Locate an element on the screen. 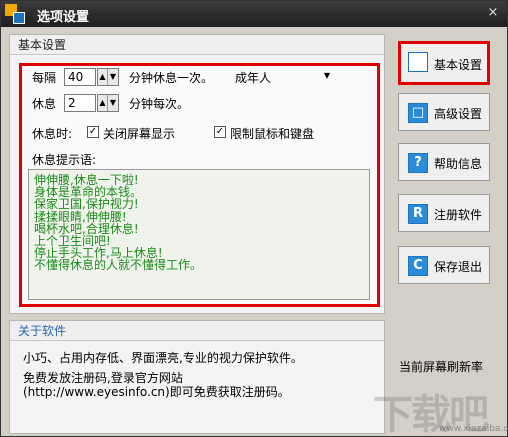 The width and height of the screenshot is (508, 437). profile-select-value: 成年人 is located at coordinates (253, 78).